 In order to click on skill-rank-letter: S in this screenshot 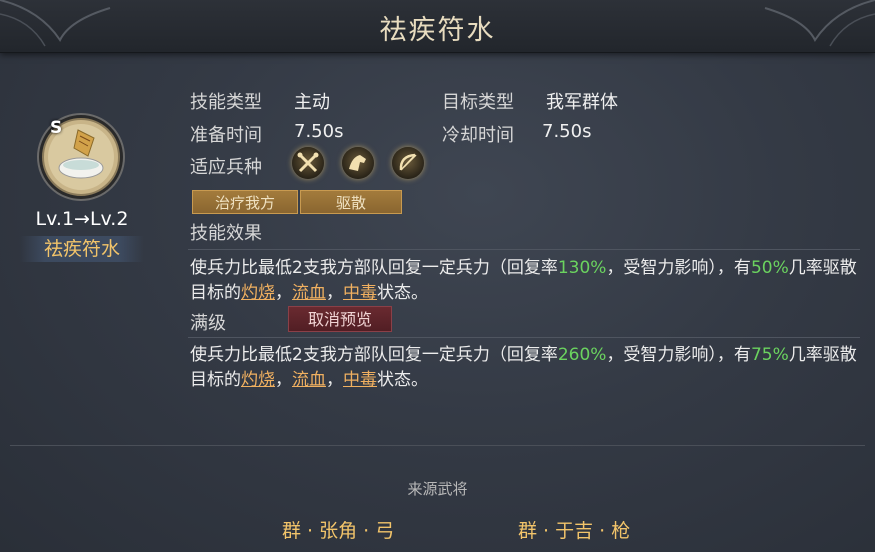, I will do `click(56, 128)`.